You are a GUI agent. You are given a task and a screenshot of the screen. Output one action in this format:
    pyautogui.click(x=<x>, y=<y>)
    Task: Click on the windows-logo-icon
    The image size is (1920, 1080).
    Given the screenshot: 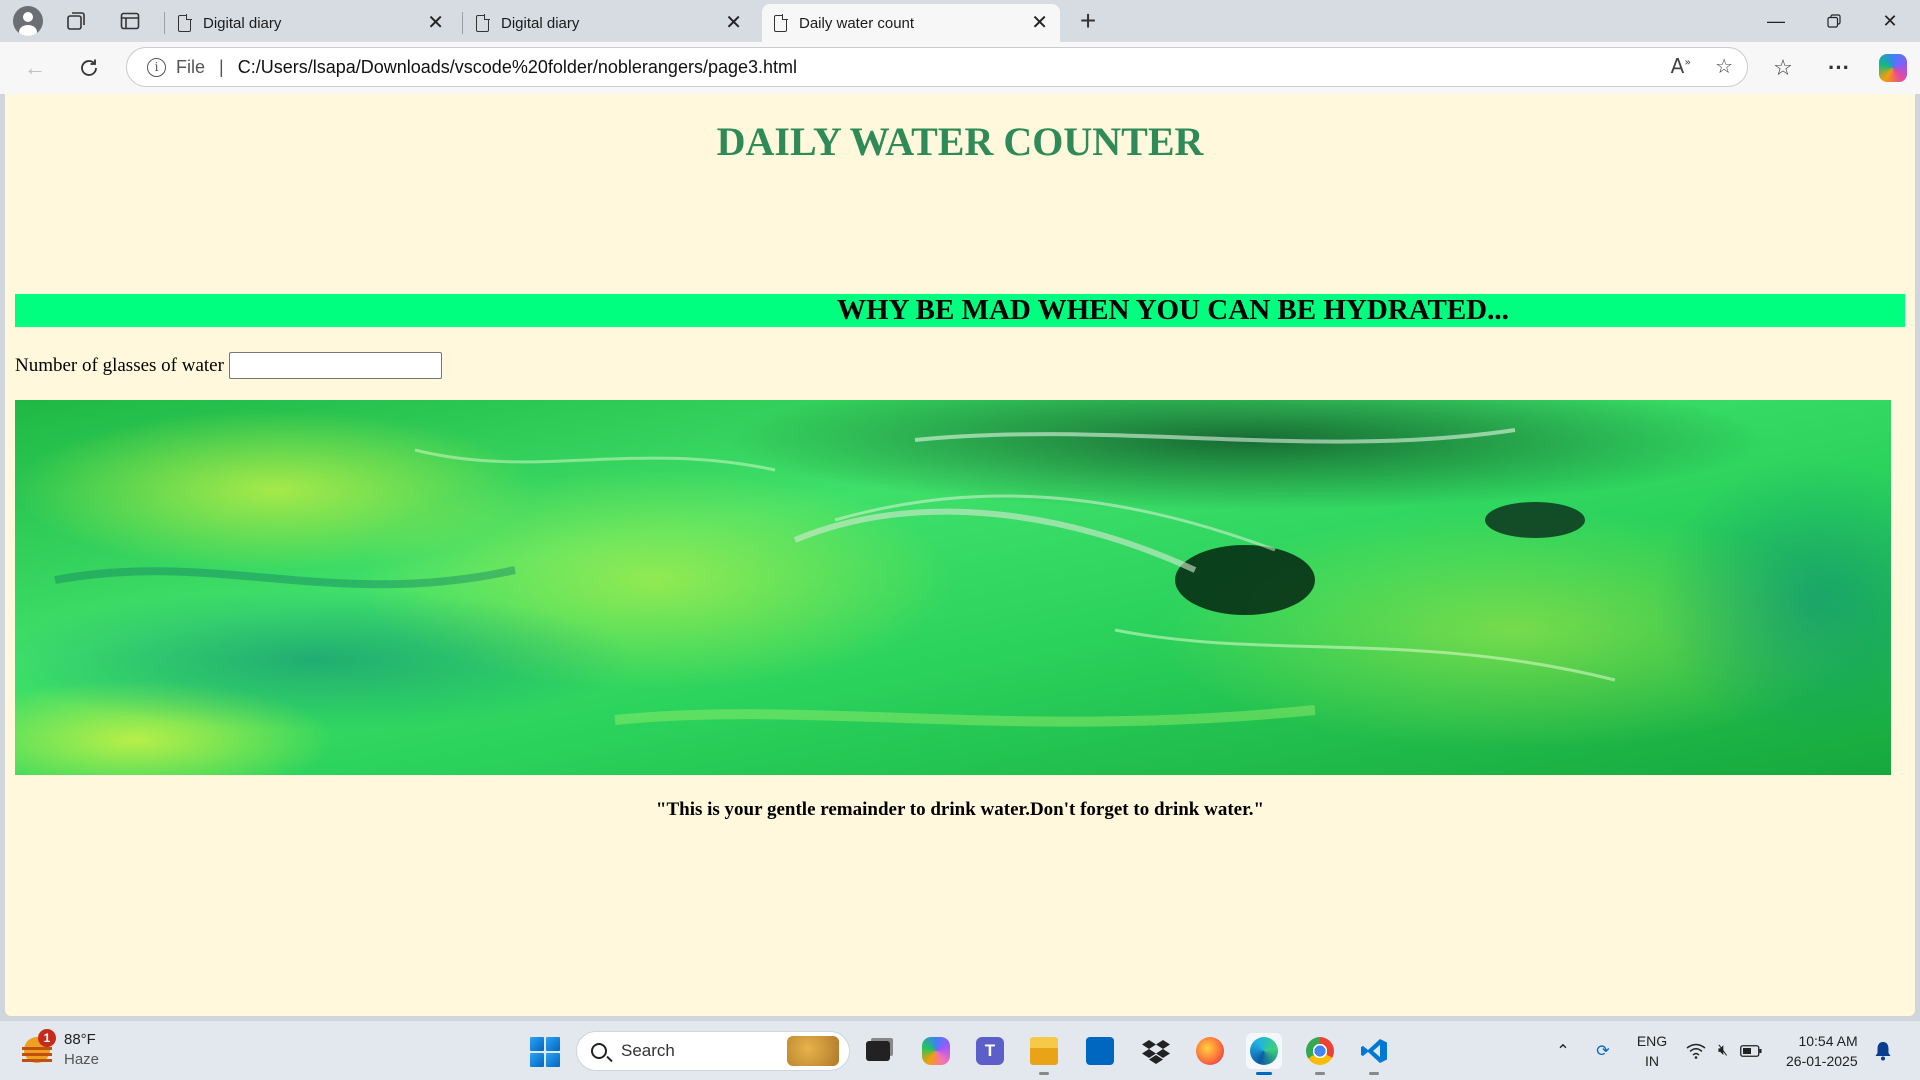 What is the action you would take?
    pyautogui.click(x=537, y=1044)
    